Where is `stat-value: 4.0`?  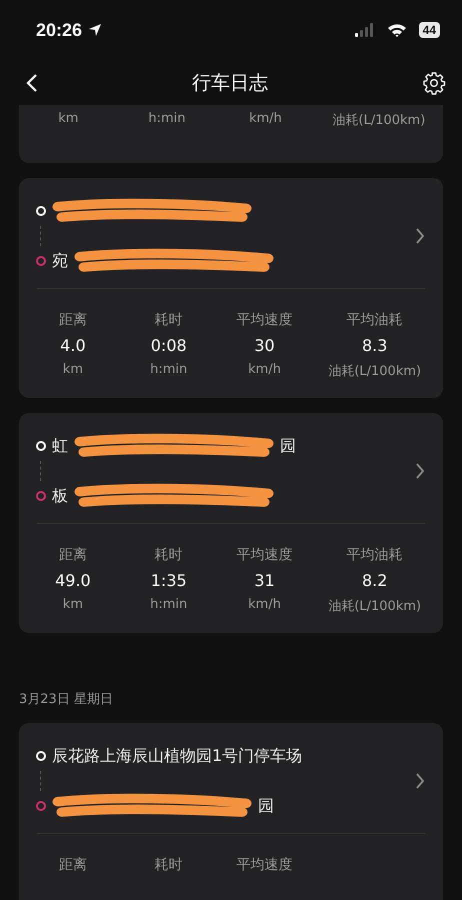
stat-value: 4.0 is located at coordinates (73, 345).